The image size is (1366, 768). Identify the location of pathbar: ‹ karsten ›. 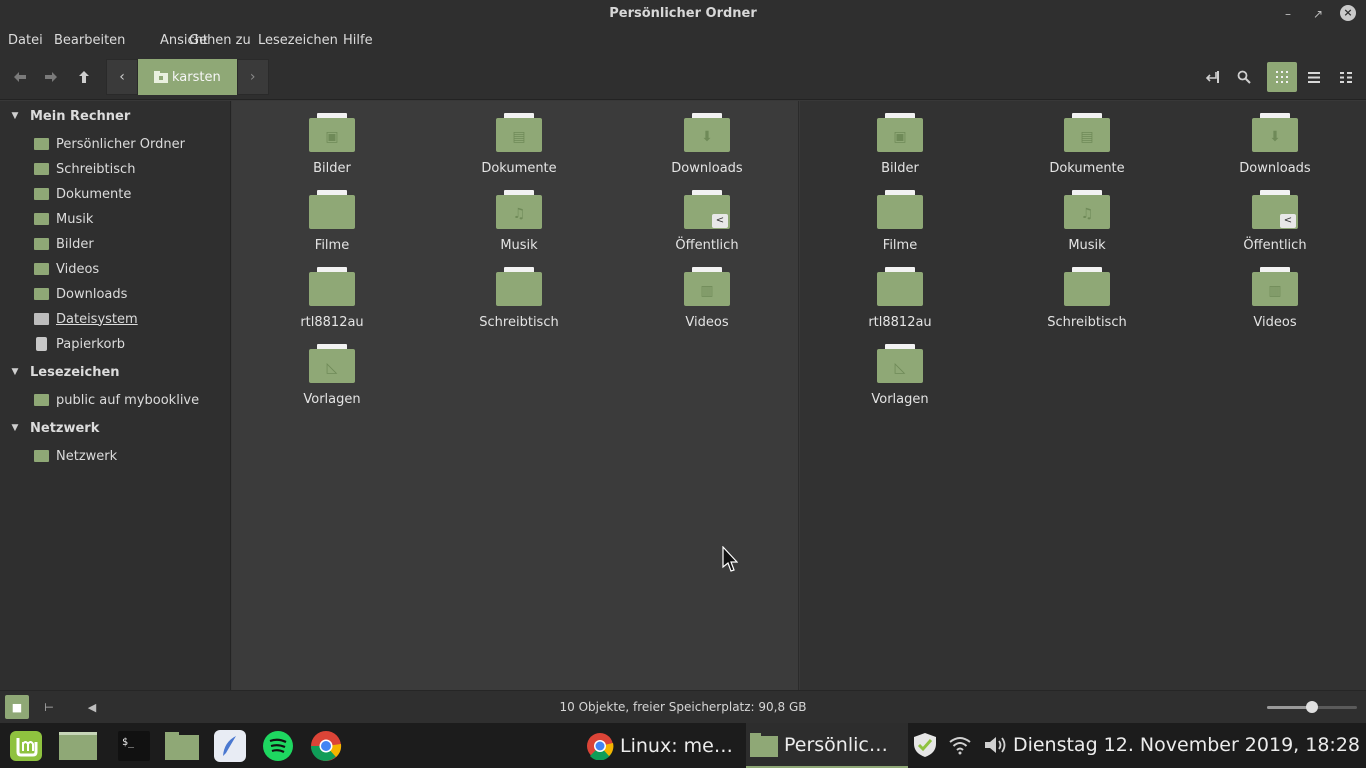
(187, 77).